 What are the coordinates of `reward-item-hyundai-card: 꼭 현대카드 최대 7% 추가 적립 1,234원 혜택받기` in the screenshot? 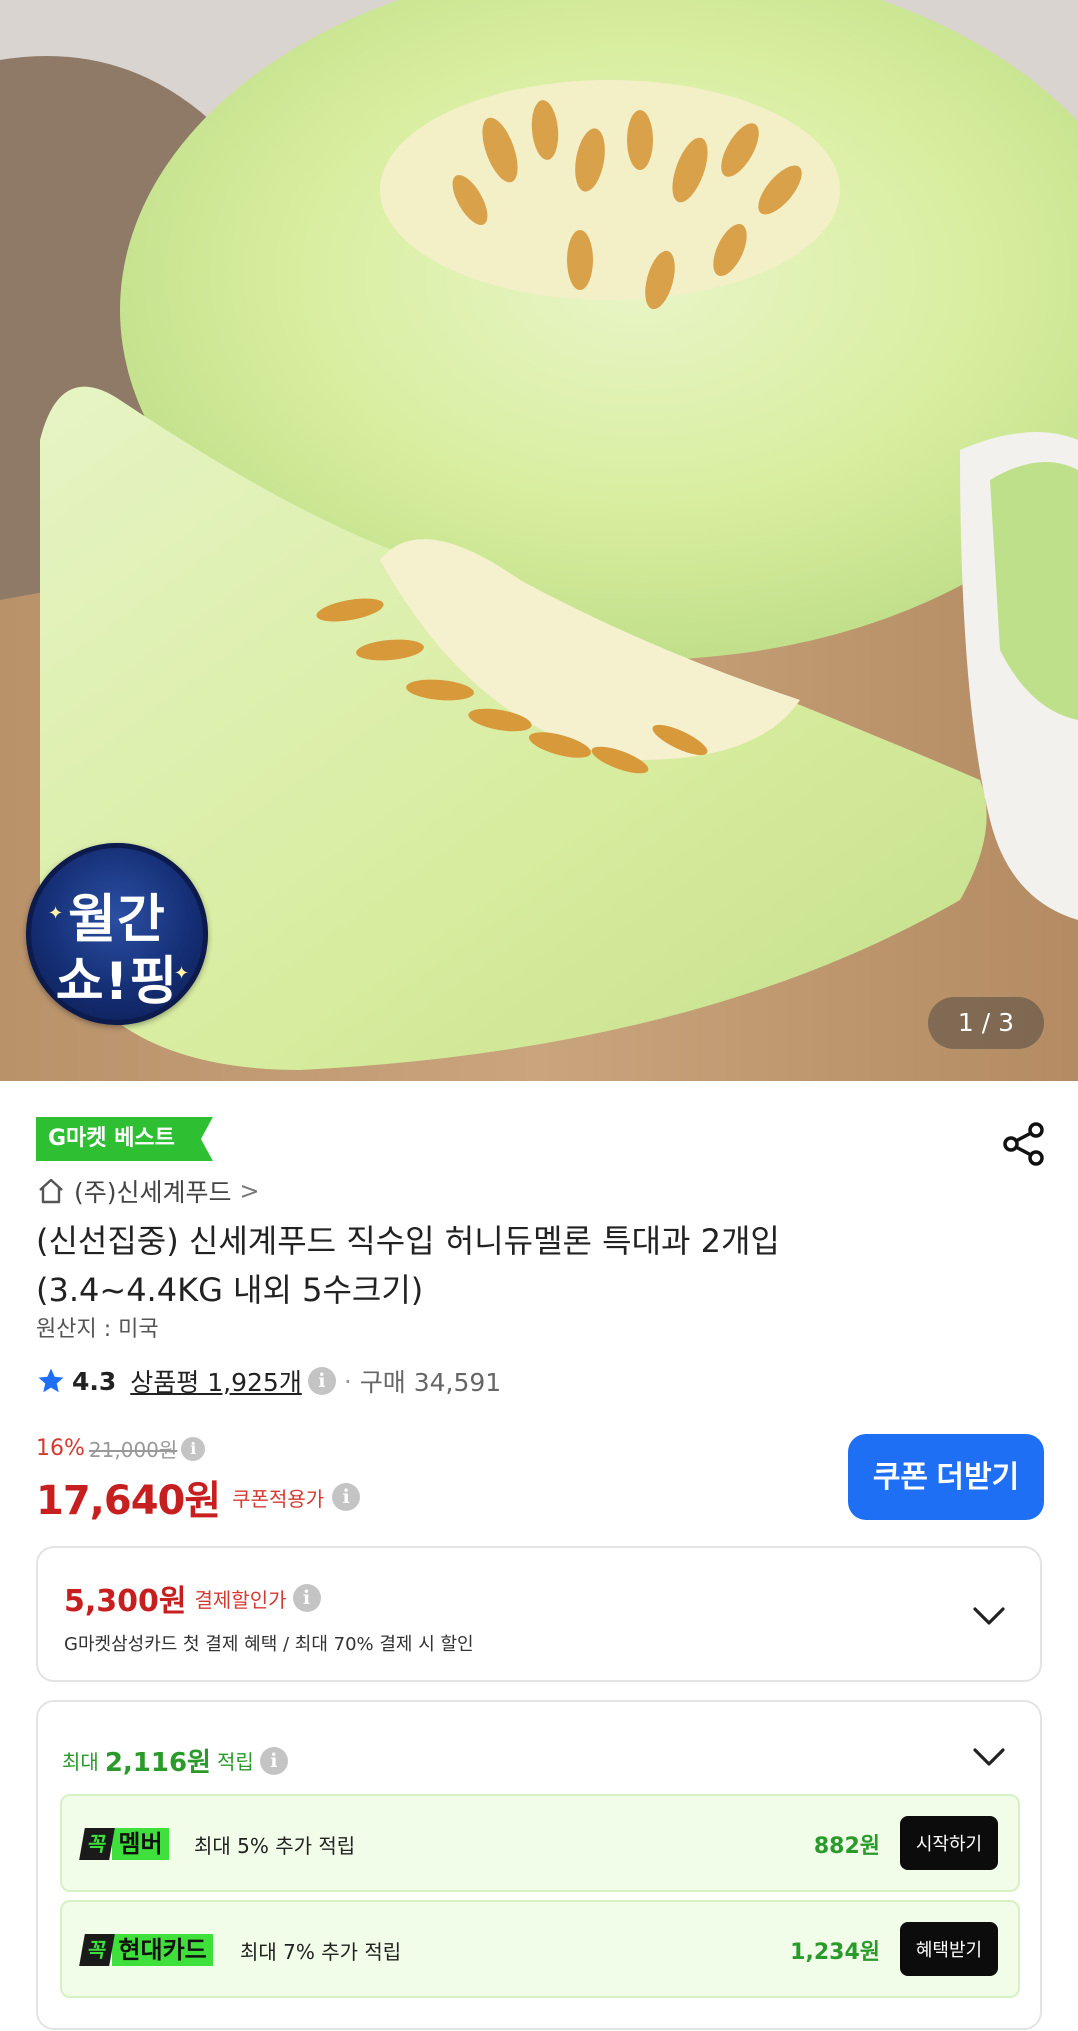 It's located at (540, 1949).